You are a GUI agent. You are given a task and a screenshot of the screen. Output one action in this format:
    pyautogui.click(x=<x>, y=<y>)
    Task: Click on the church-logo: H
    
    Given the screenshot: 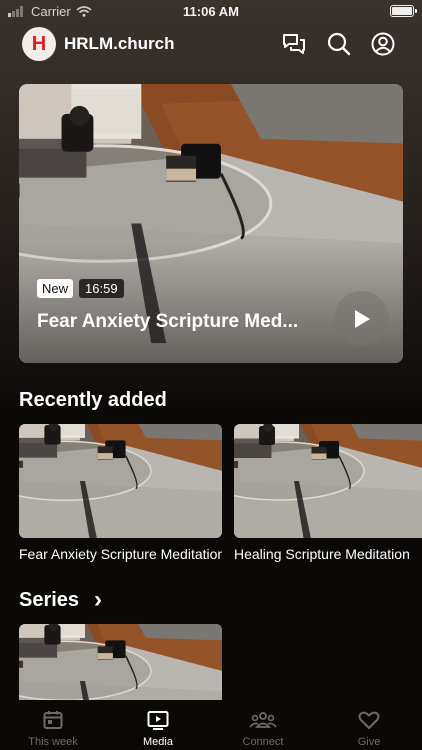 What is the action you would take?
    pyautogui.click(x=39, y=44)
    